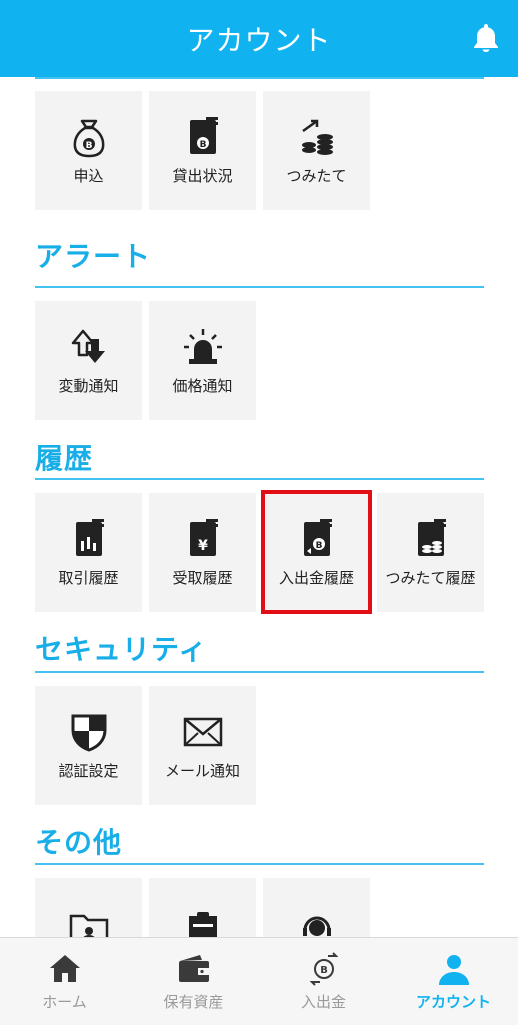  I want to click on tab-deposit-withdraw: B 入出金, so click(323, 981).